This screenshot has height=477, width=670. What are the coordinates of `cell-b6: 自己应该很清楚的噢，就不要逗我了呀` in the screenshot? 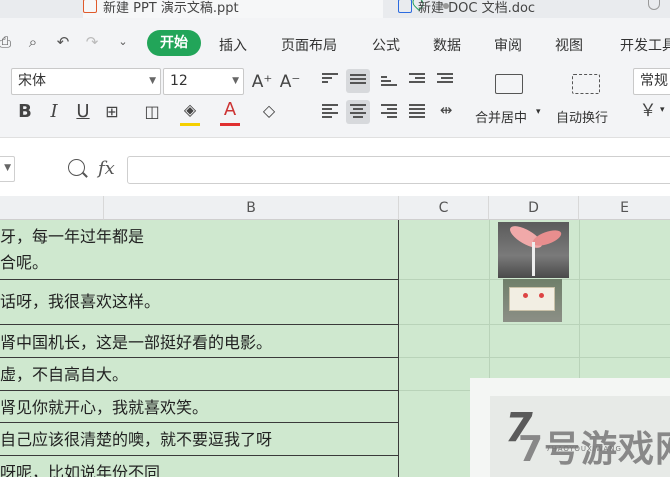 It's located at (199, 439).